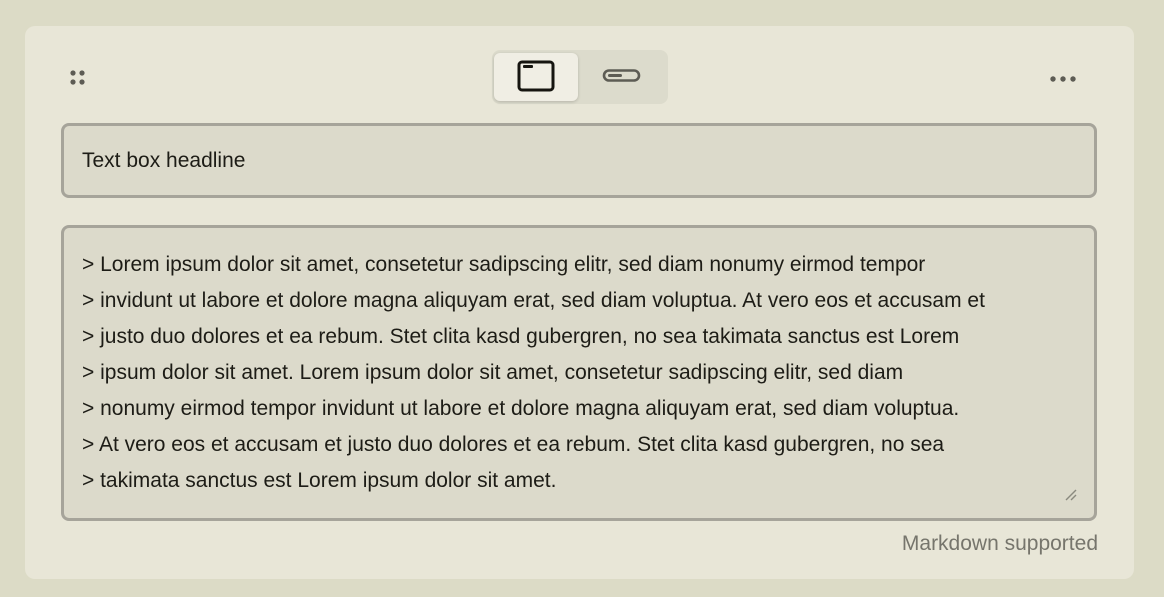 The height and width of the screenshot is (597, 1164). I want to click on pill-icon, so click(622, 77).